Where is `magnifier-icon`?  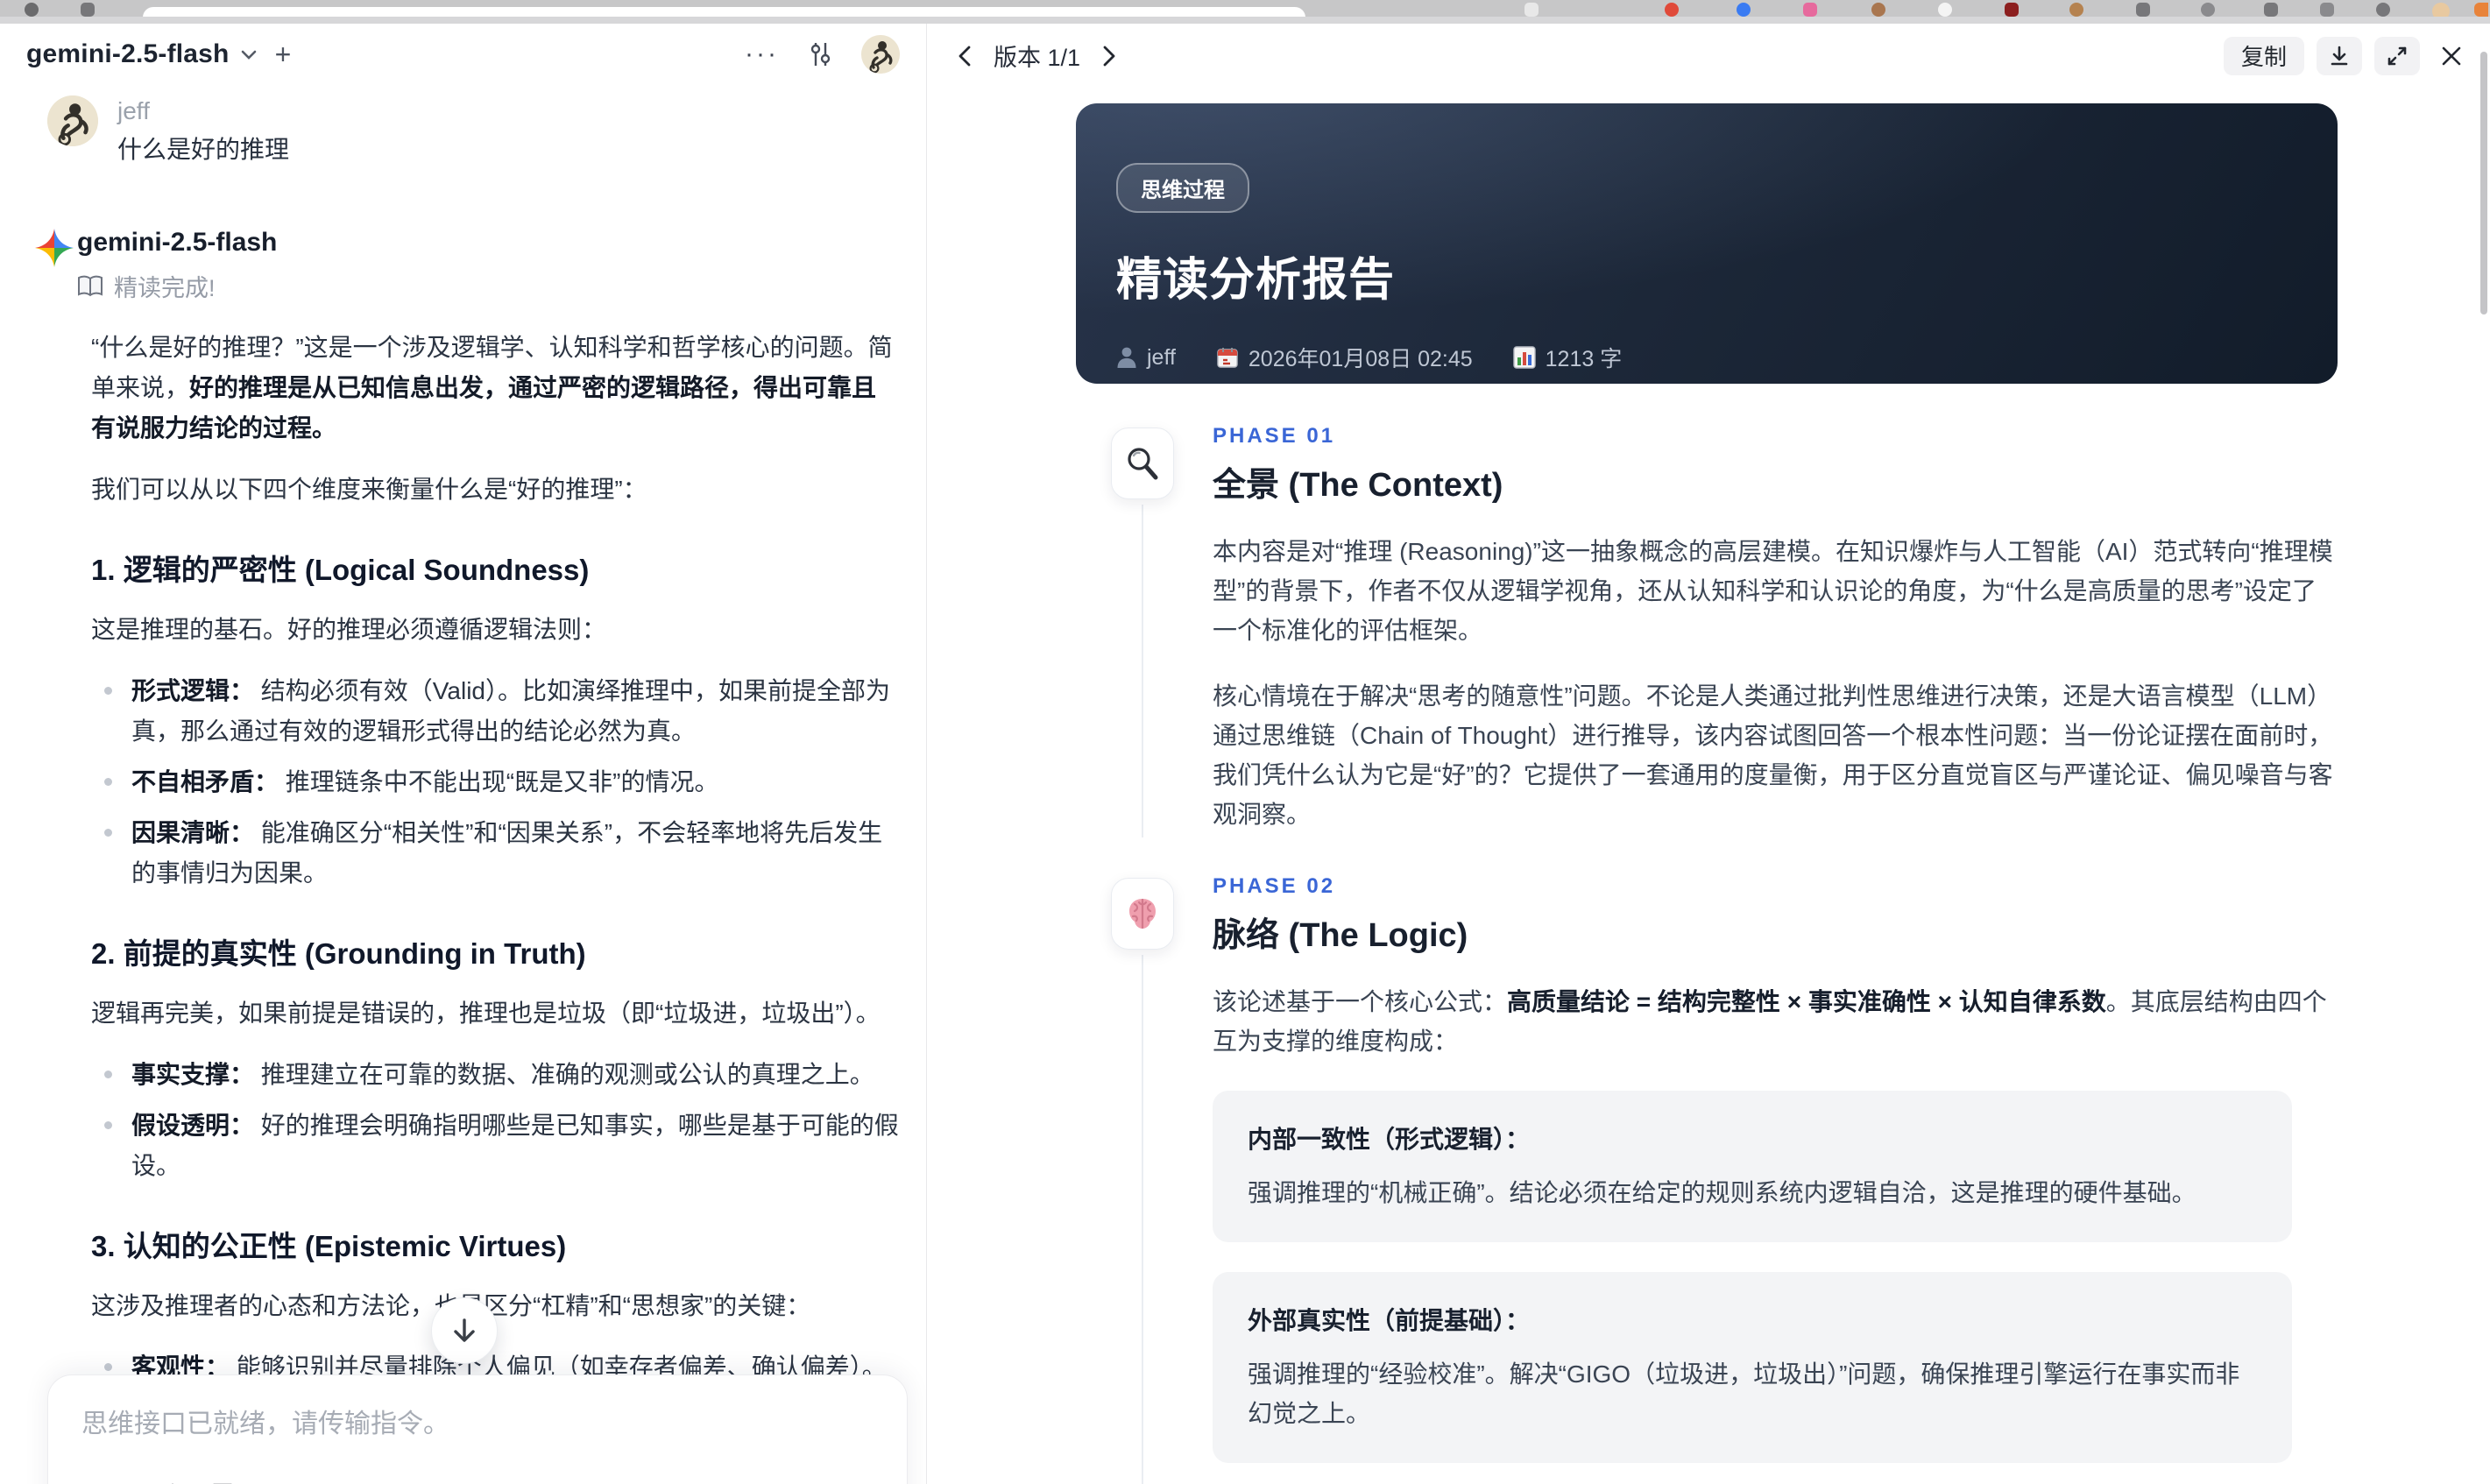
magnifier-icon is located at coordinates (1142, 463).